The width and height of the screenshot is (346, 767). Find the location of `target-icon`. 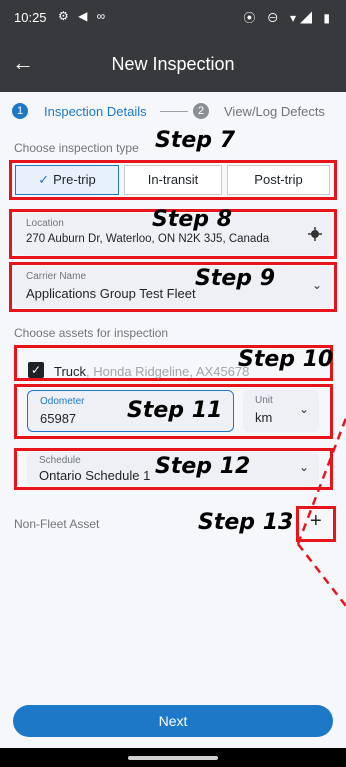

target-icon is located at coordinates (315, 234).